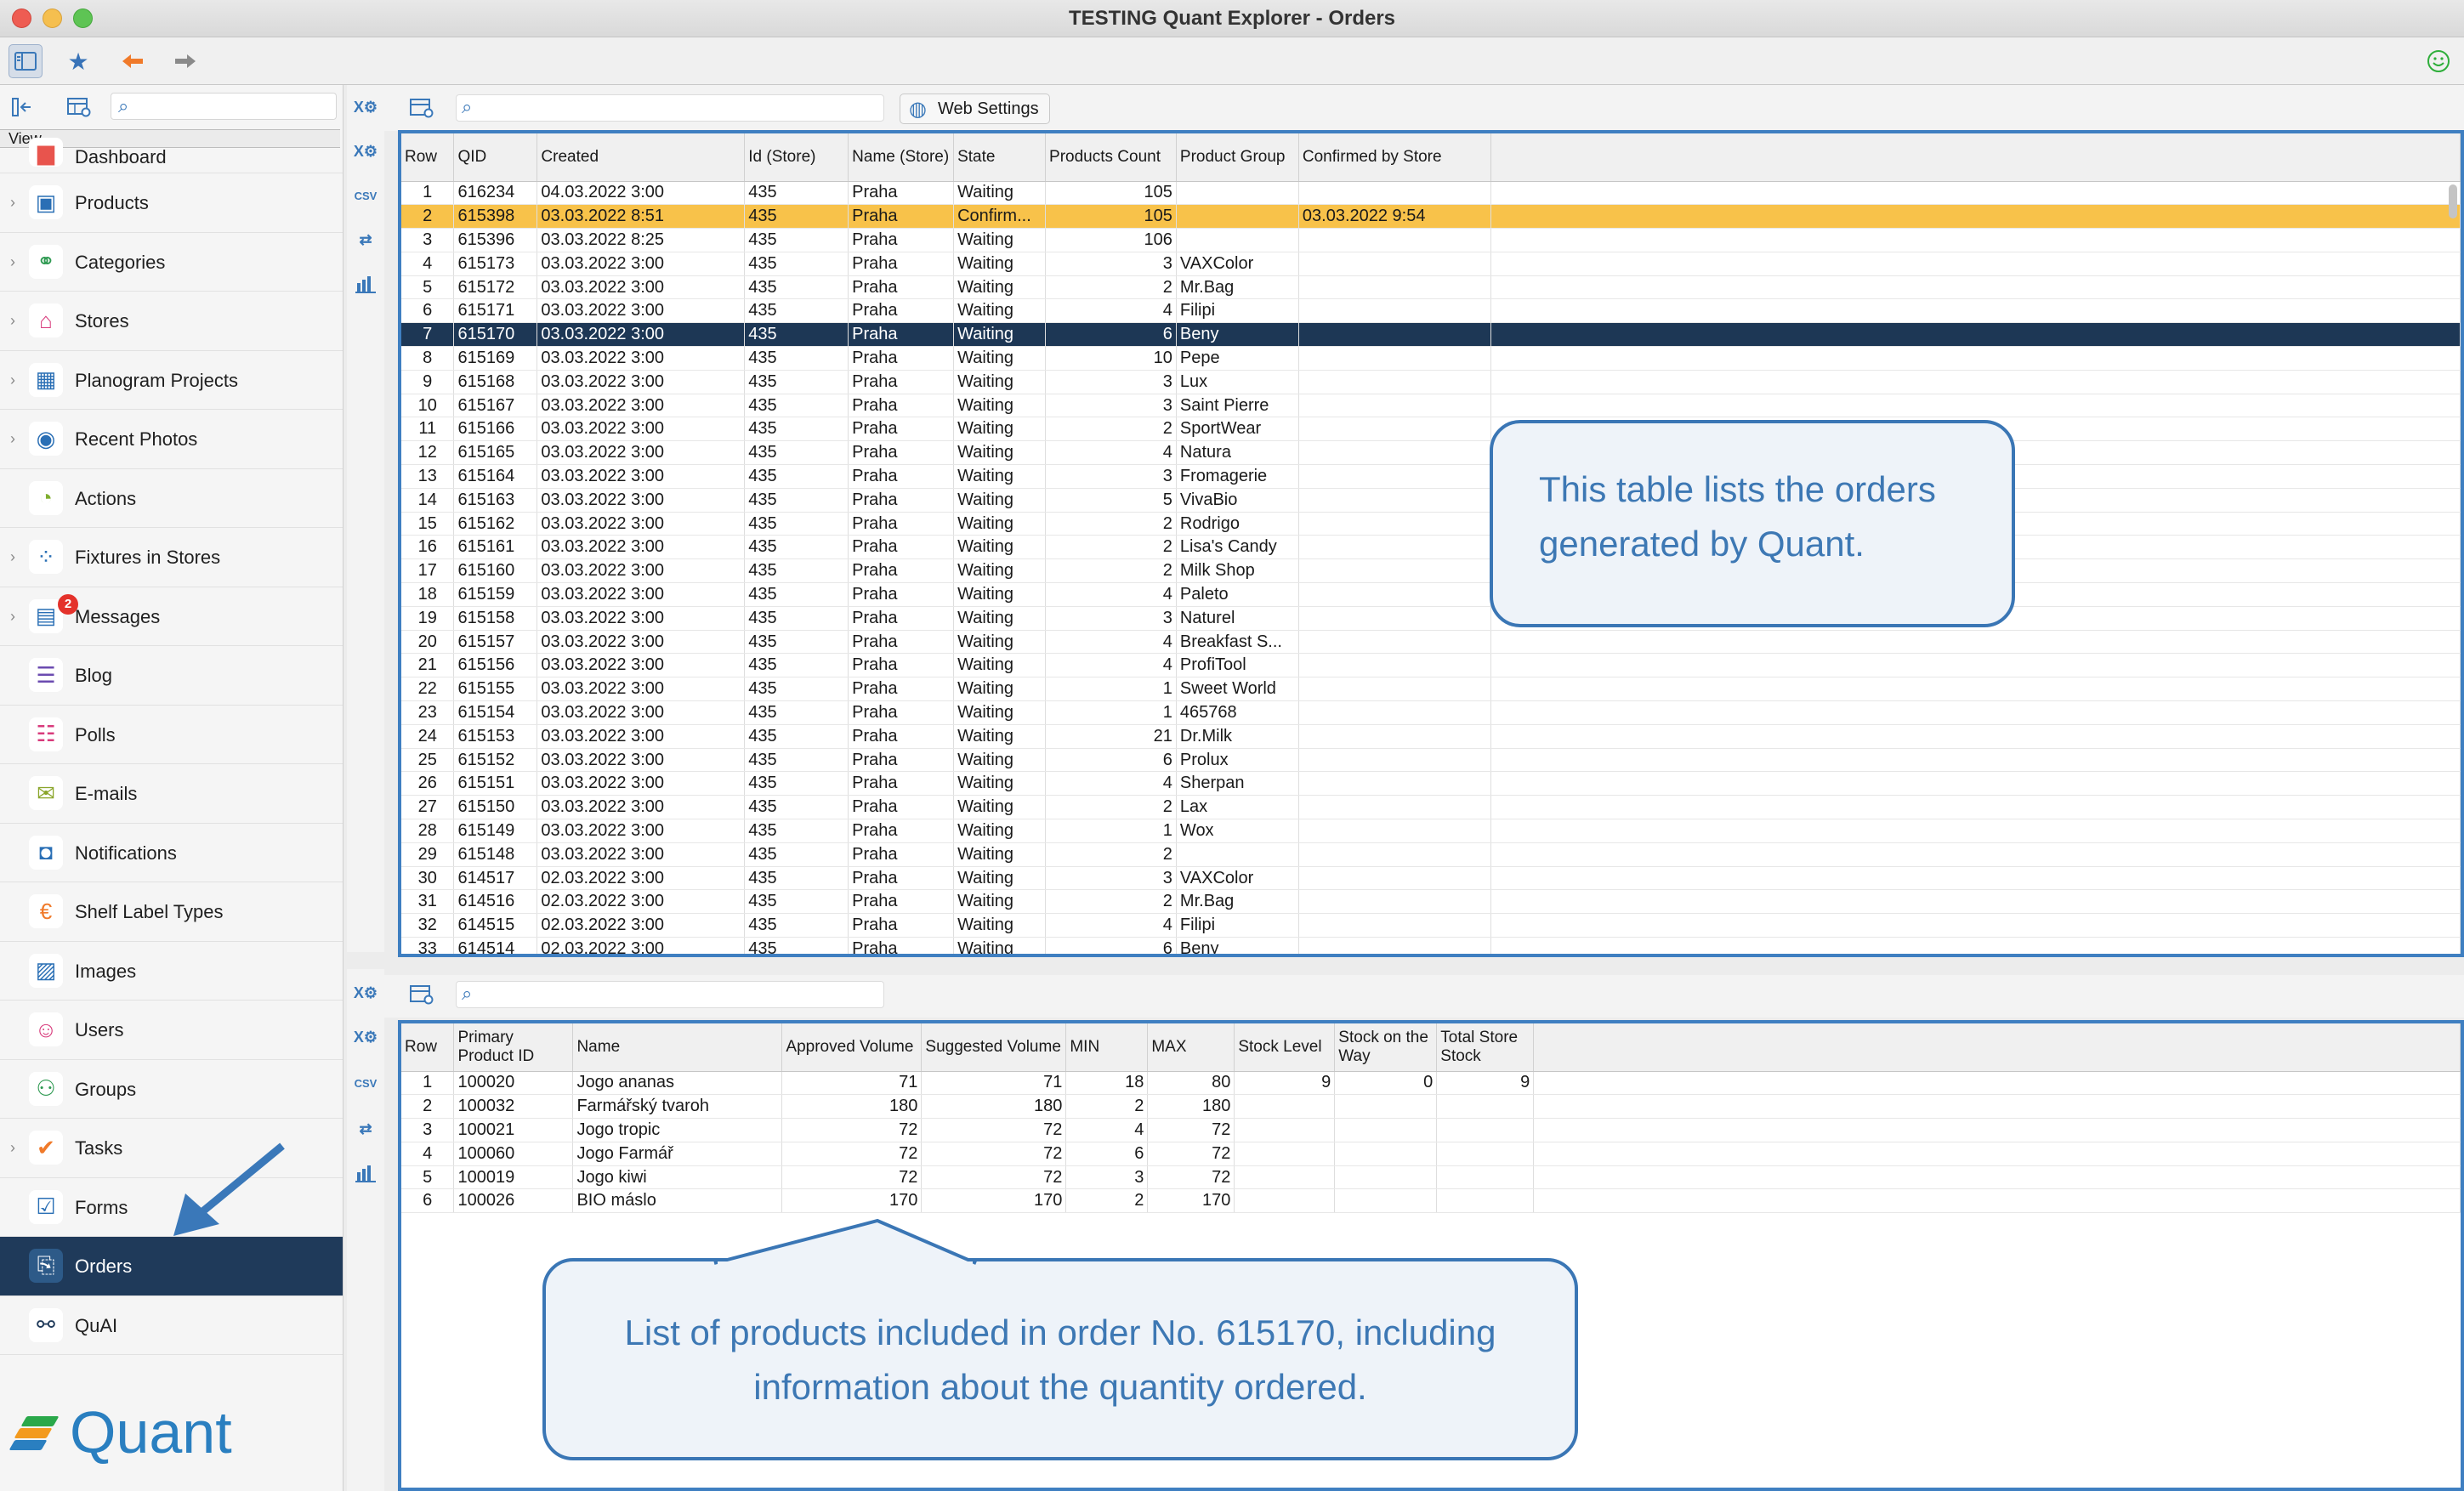 The height and width of the screenshot is (1491, 2464). Describe the element at coordinates (171, 557) in the screenshot. I see `sidebar-item-fixtures-in-stores: › ⁘ Fixtures in Stores` at that location.